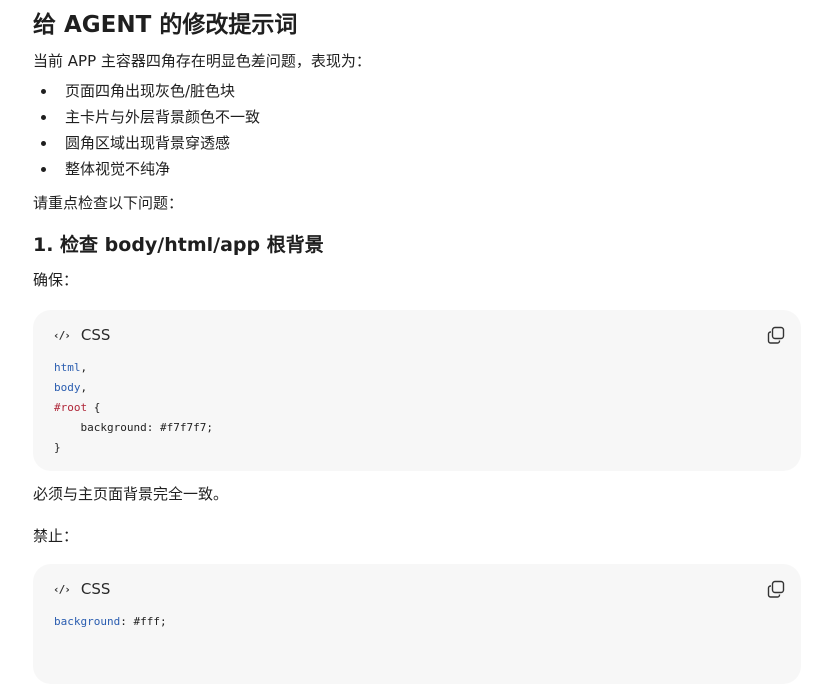 The image size is (817, 684). What do you see at coordinates (56, 280) in the screenshot?
I see `ensure-label: 确保：` at bounding box center [56, 280].